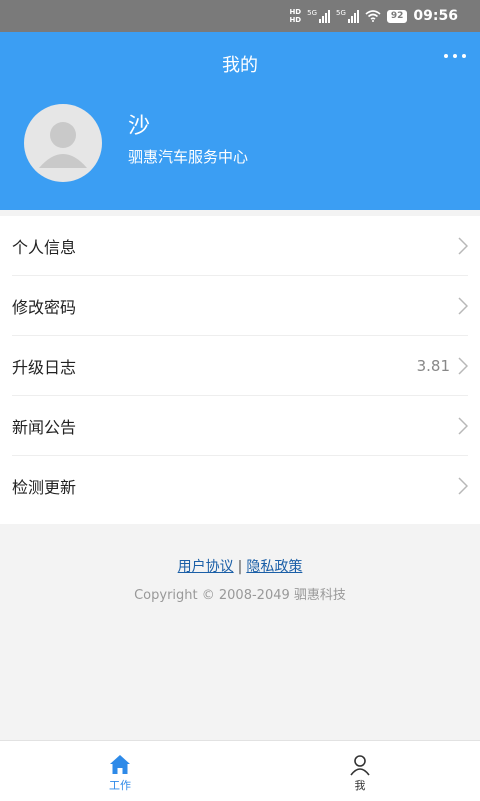 The height and width of the screenshot is (801, 480). I want to click on organization-name: 驷惠汽车服务中心, so click(188, 157).